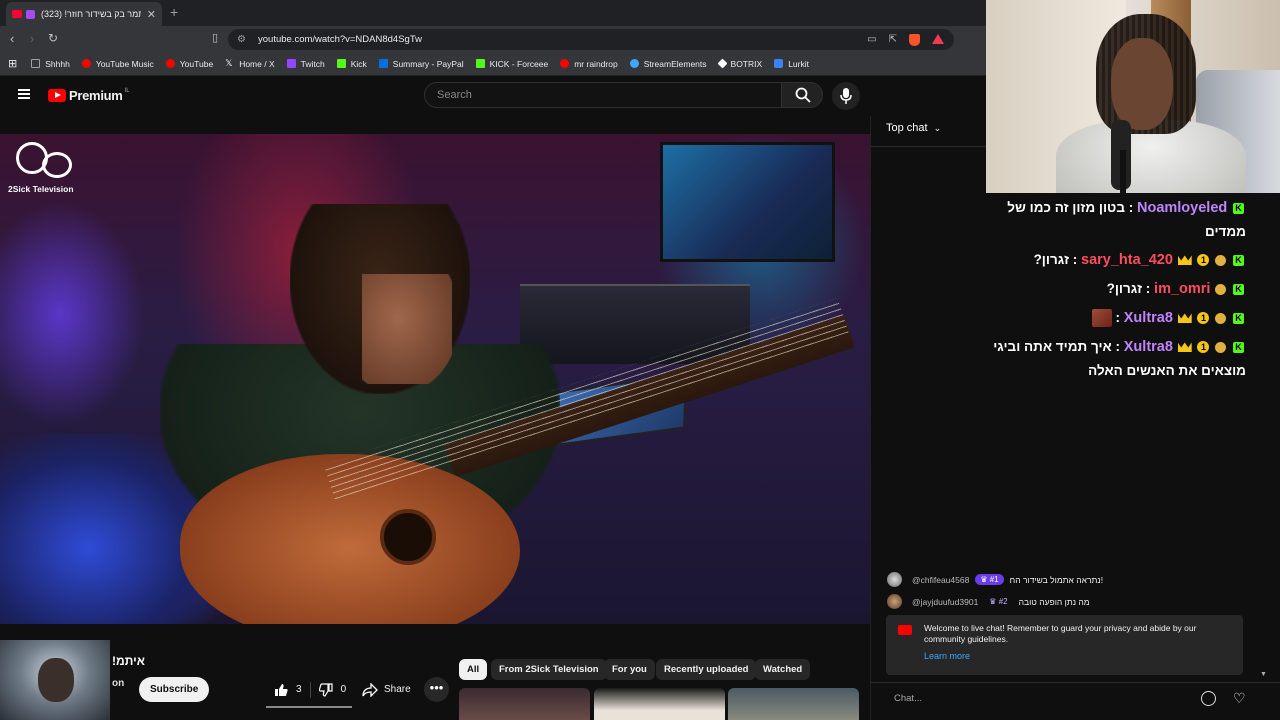 The image size is (1280, 720). I want to click on dislike-button: 0, so click(332, 689).